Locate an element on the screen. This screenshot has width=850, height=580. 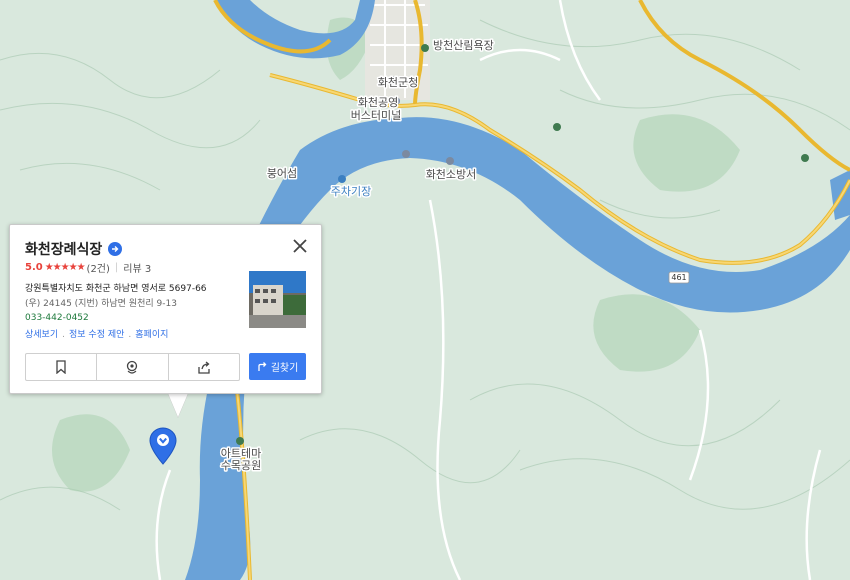
place-title-row: 화천장례식장 is located at coordinates (74, 249).